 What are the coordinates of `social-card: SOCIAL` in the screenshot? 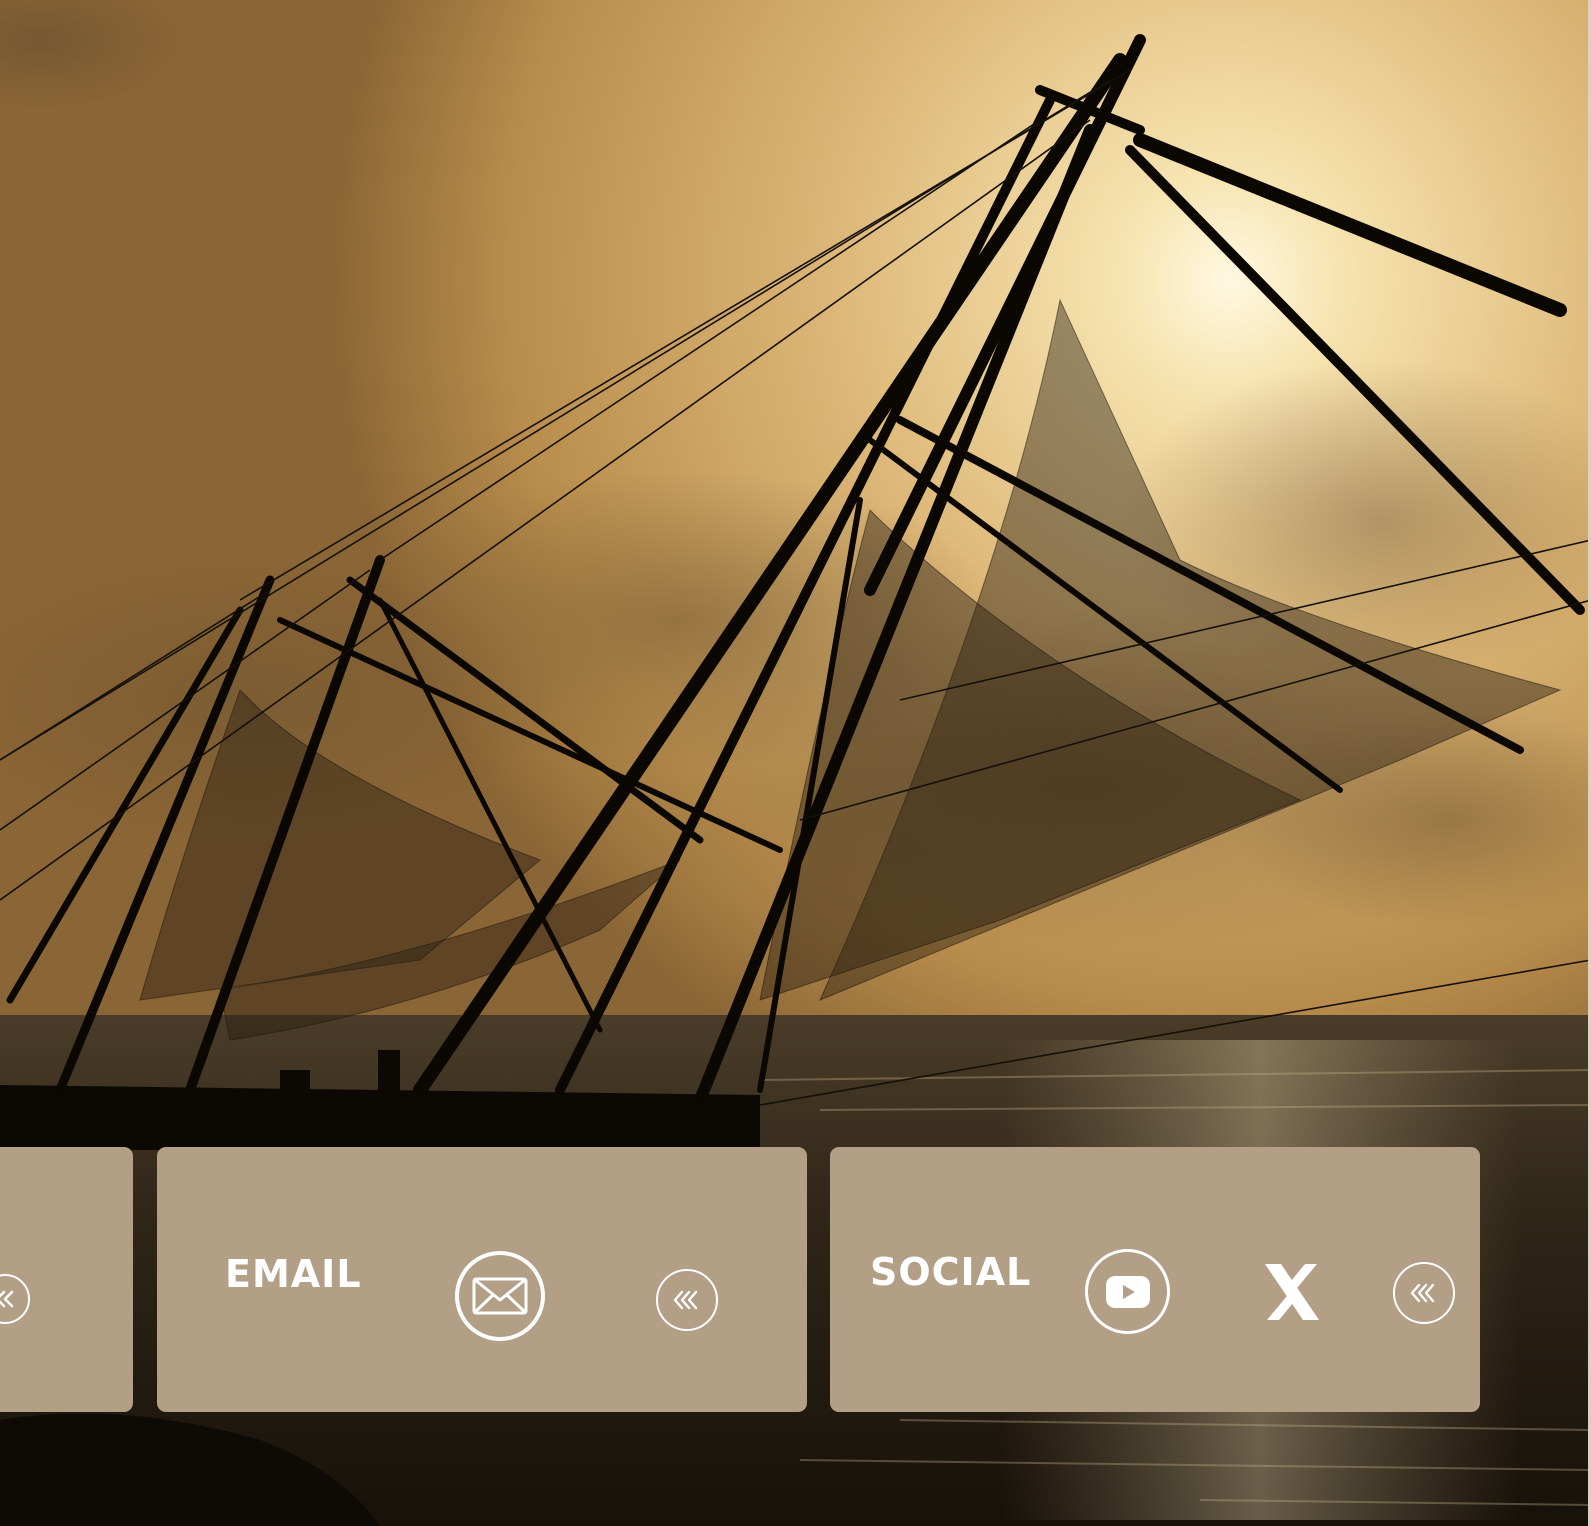 It's located at (1155, 1279).